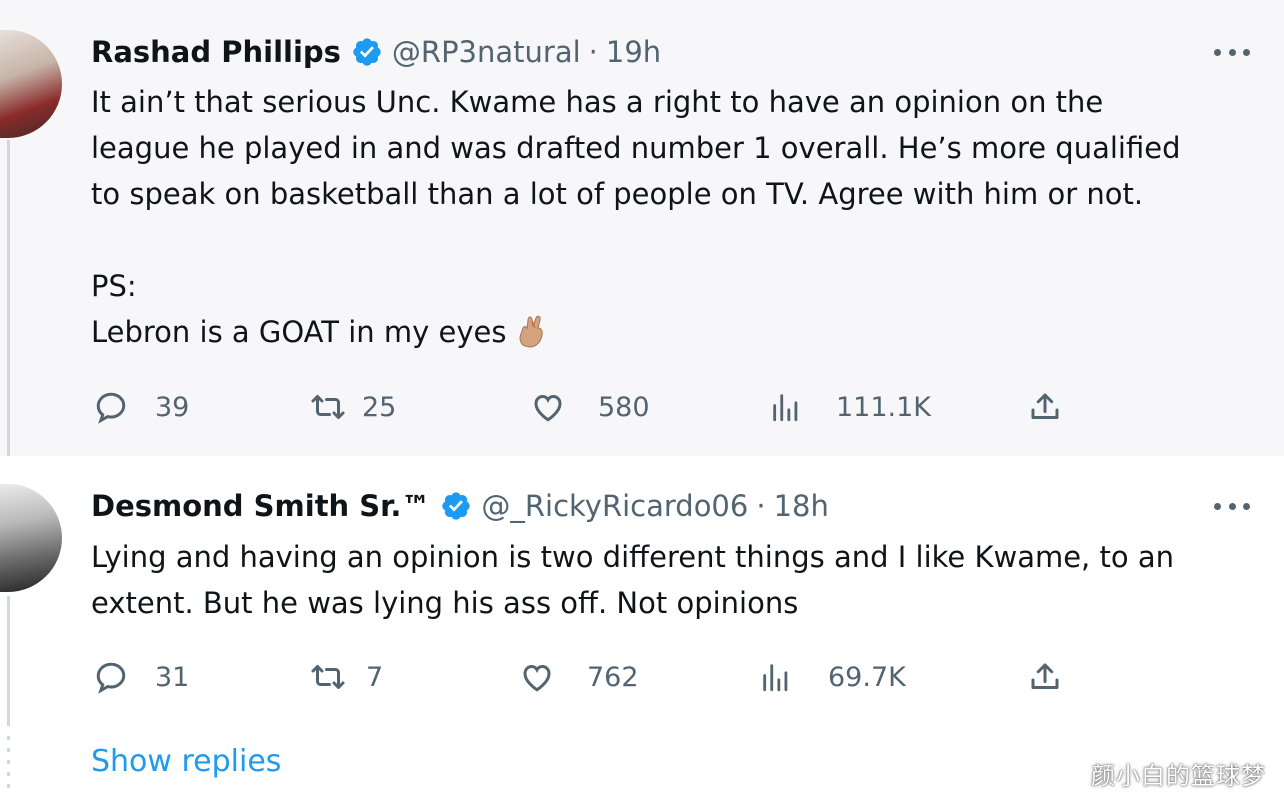  I want to click on reply-count: 39, so click(172, 407).